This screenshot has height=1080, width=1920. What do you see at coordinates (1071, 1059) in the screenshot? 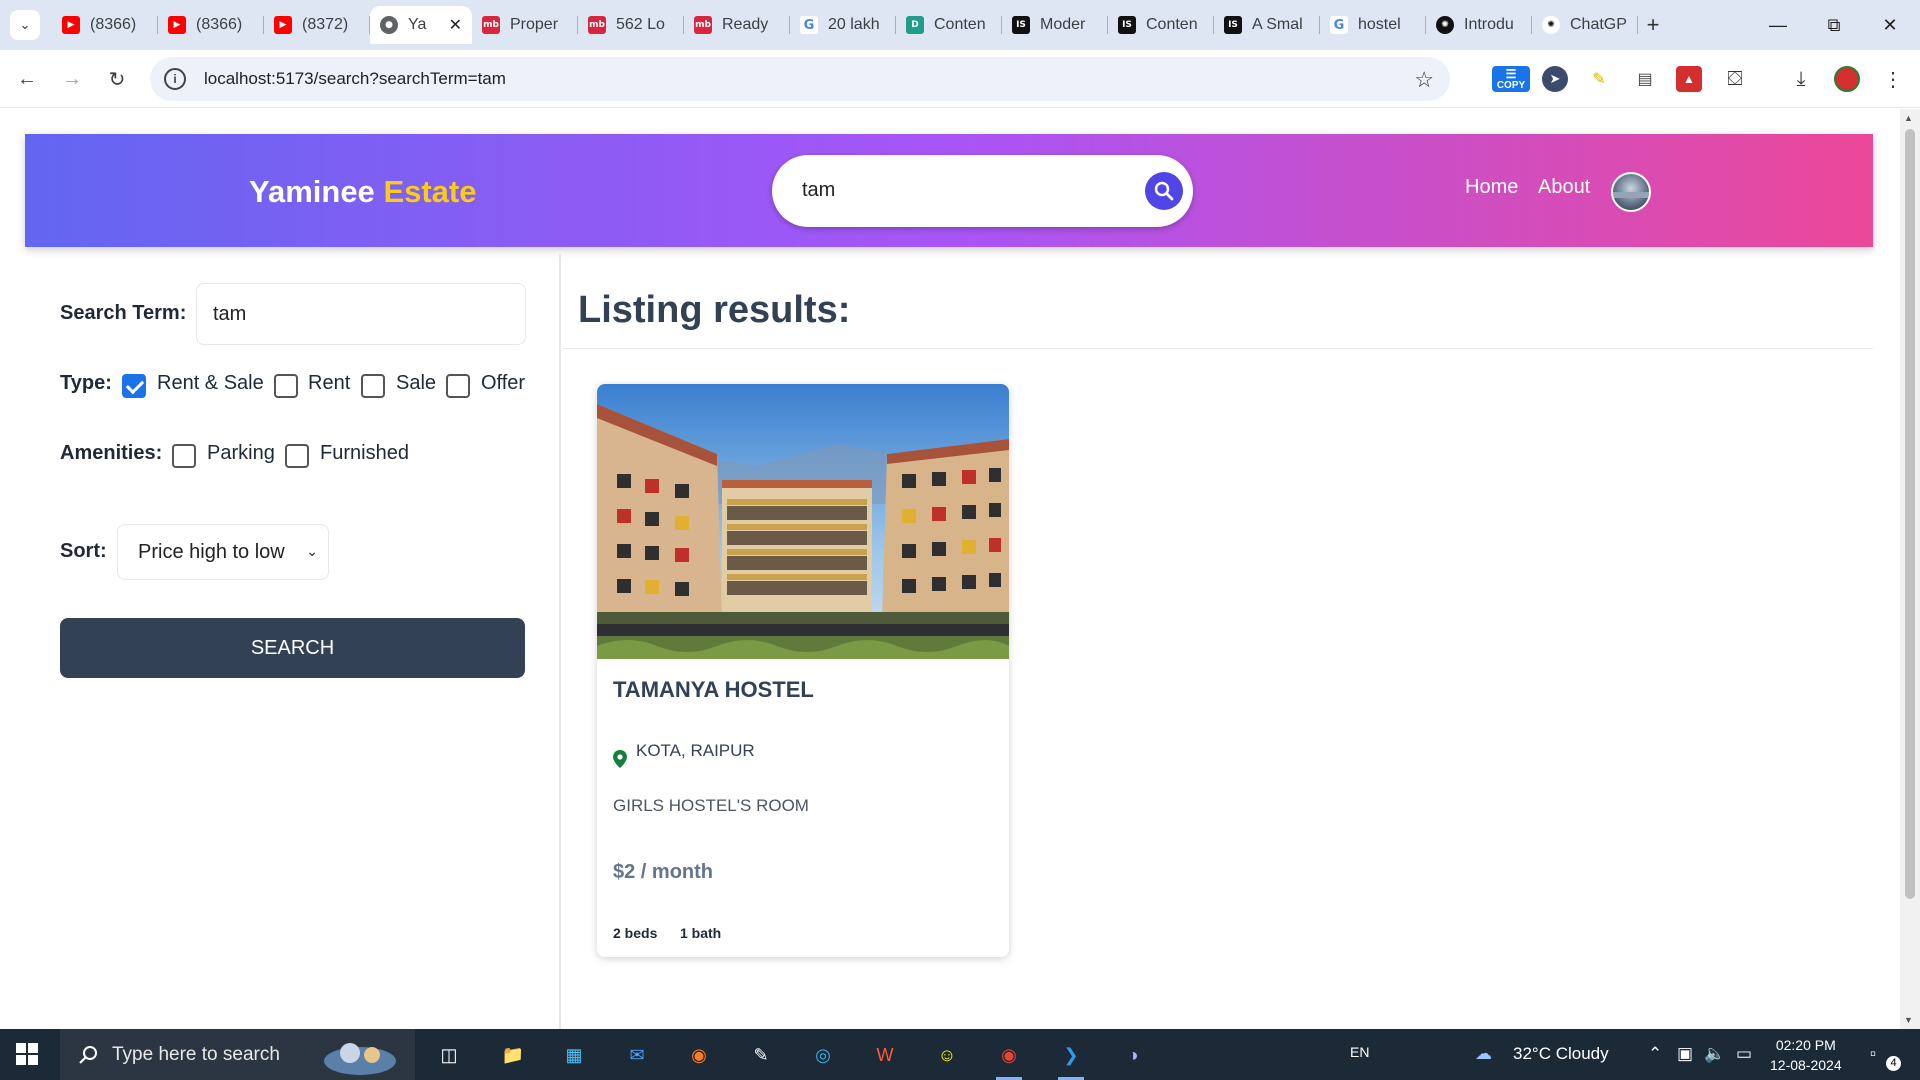
I see `vscode-icon: ❯` at bounding box center [1071, 1059].